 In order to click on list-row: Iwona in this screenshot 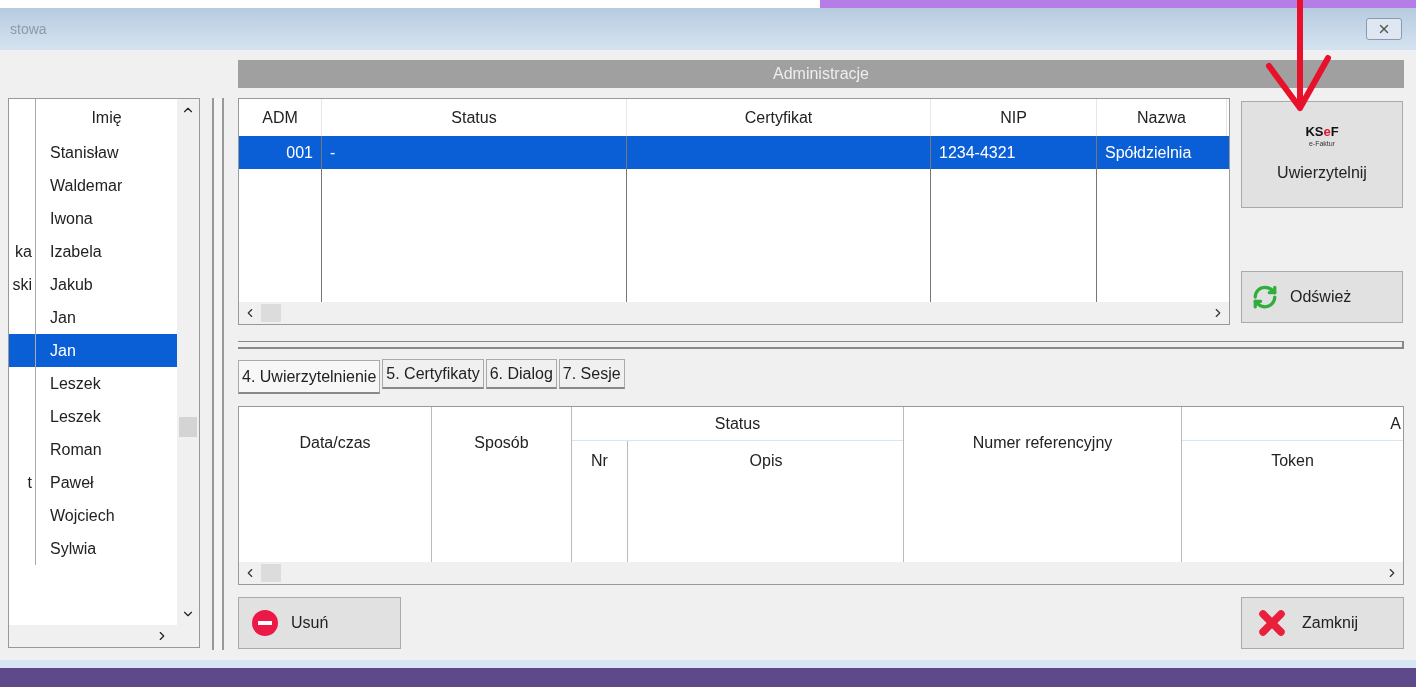, I will do `click(93, 218)`.